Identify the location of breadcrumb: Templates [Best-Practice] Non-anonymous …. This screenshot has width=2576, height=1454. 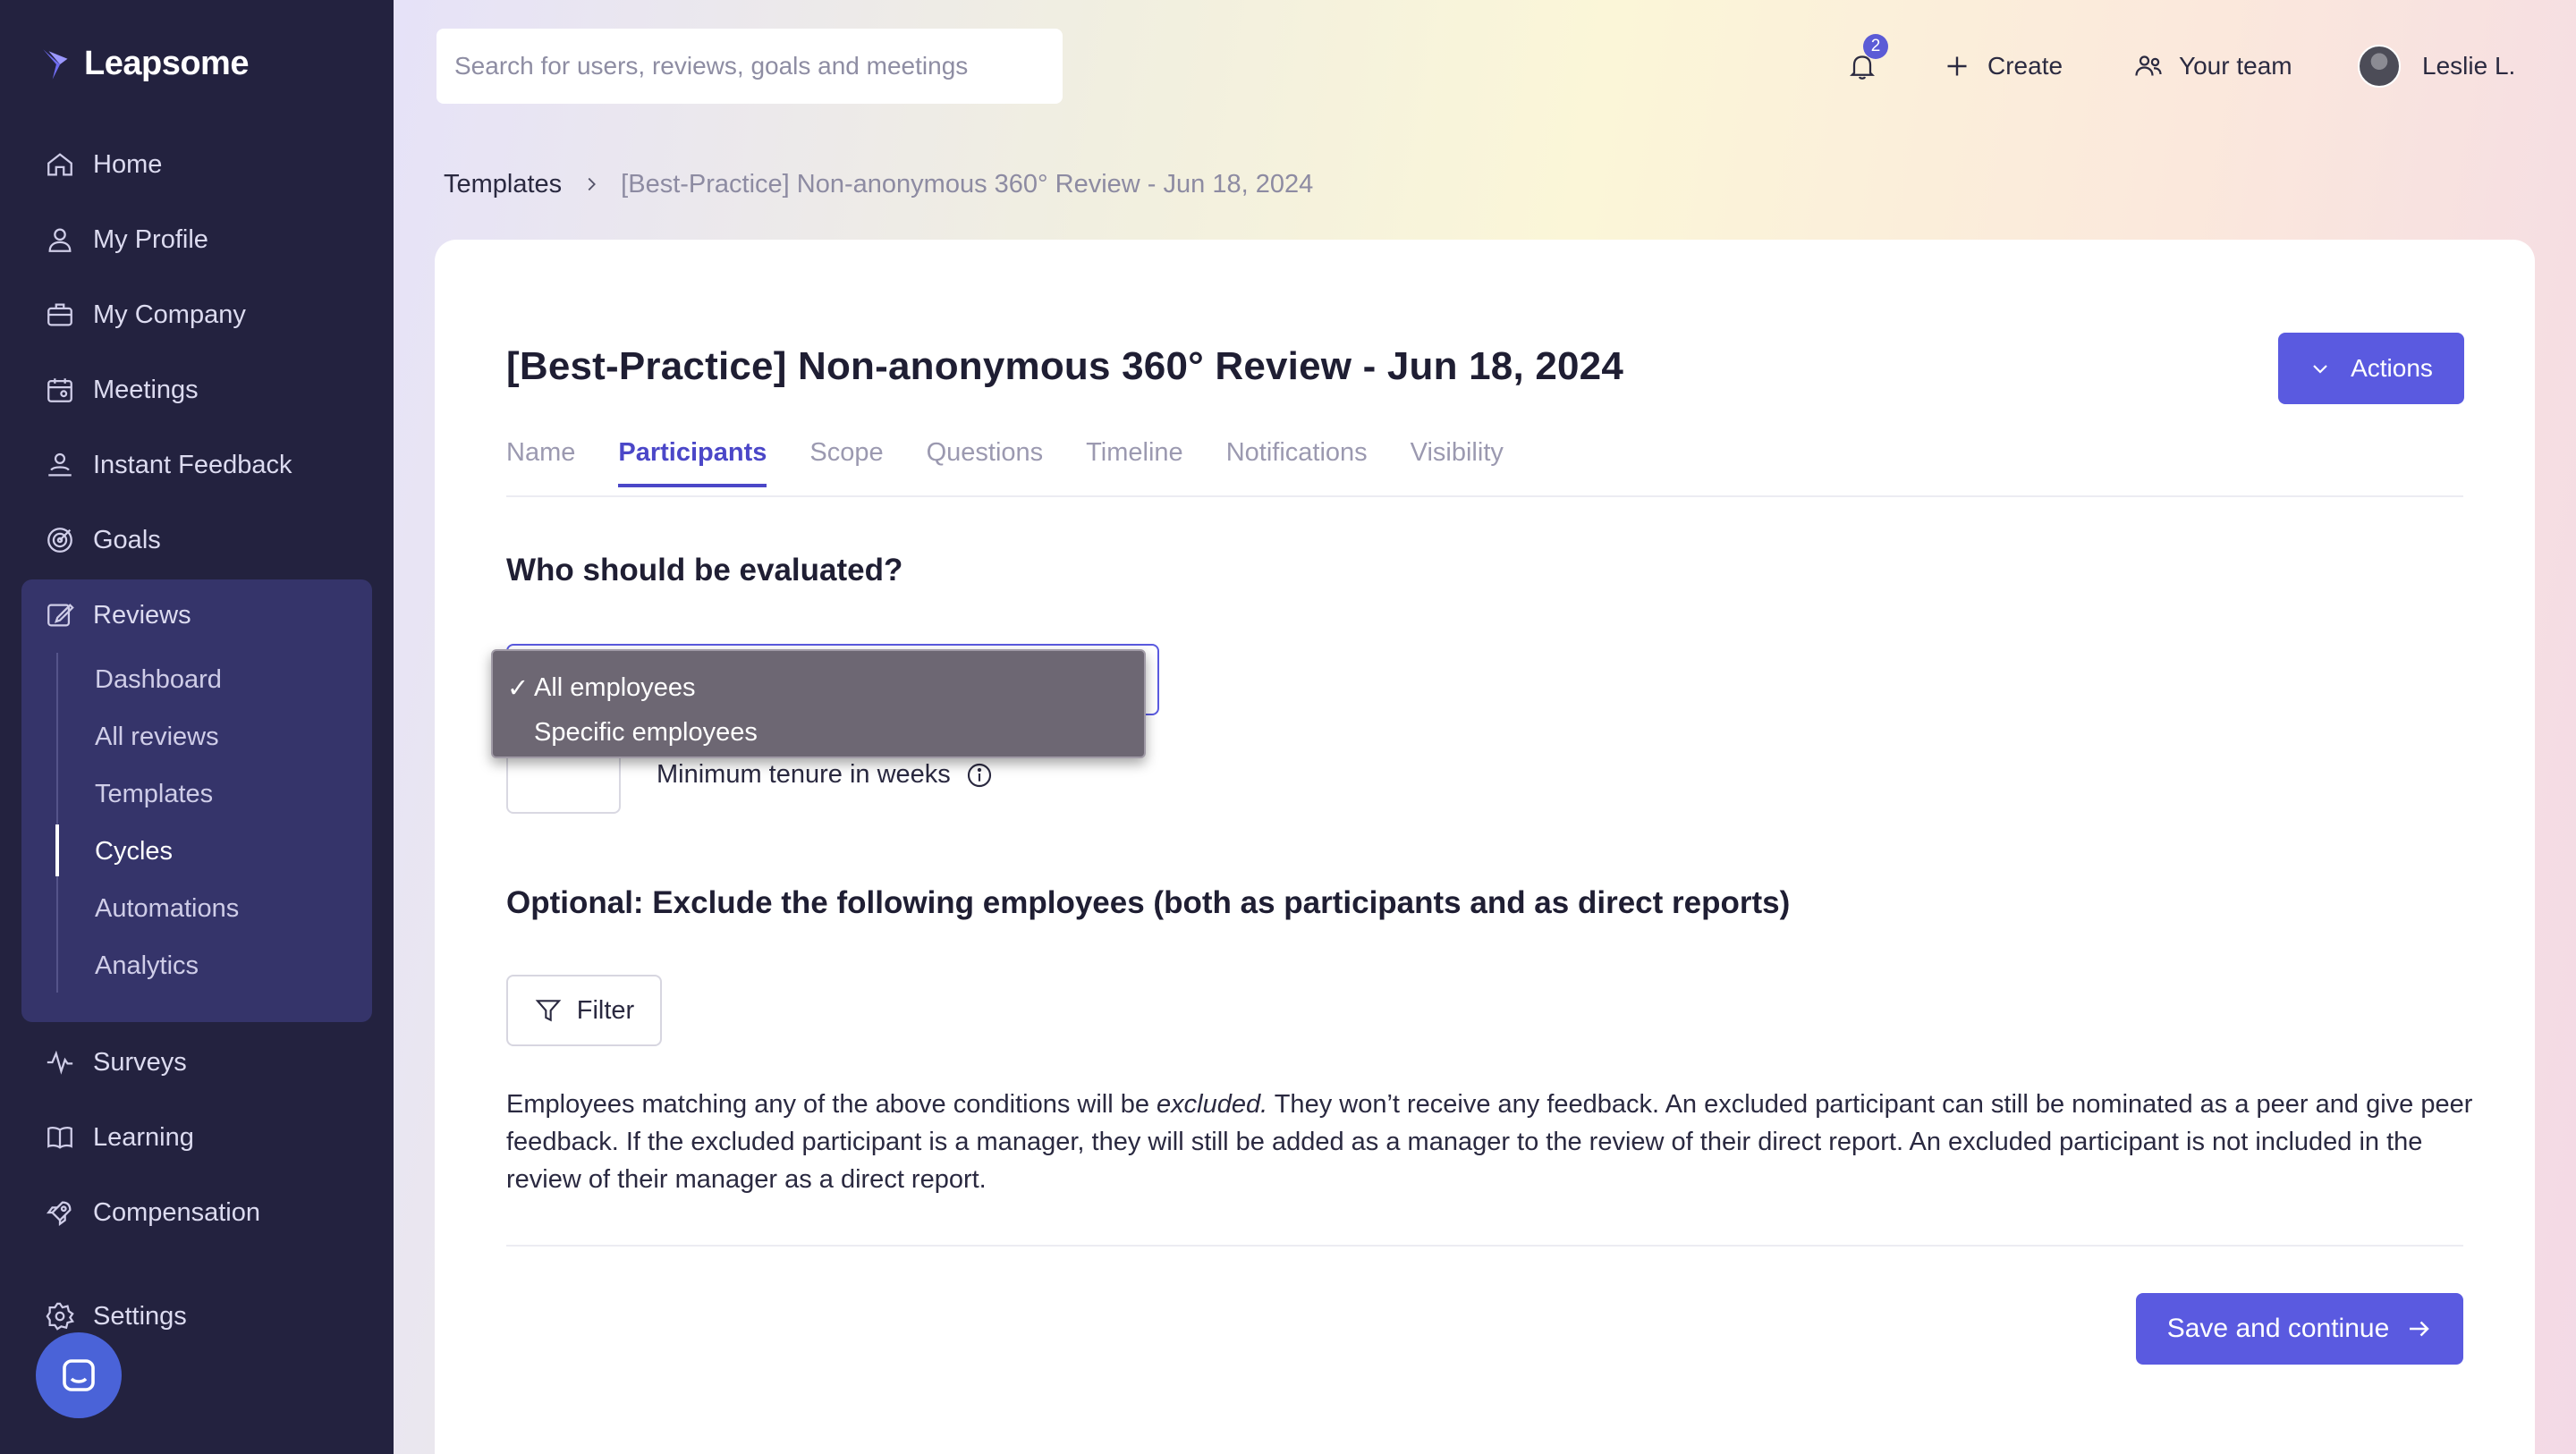
(878, 184).